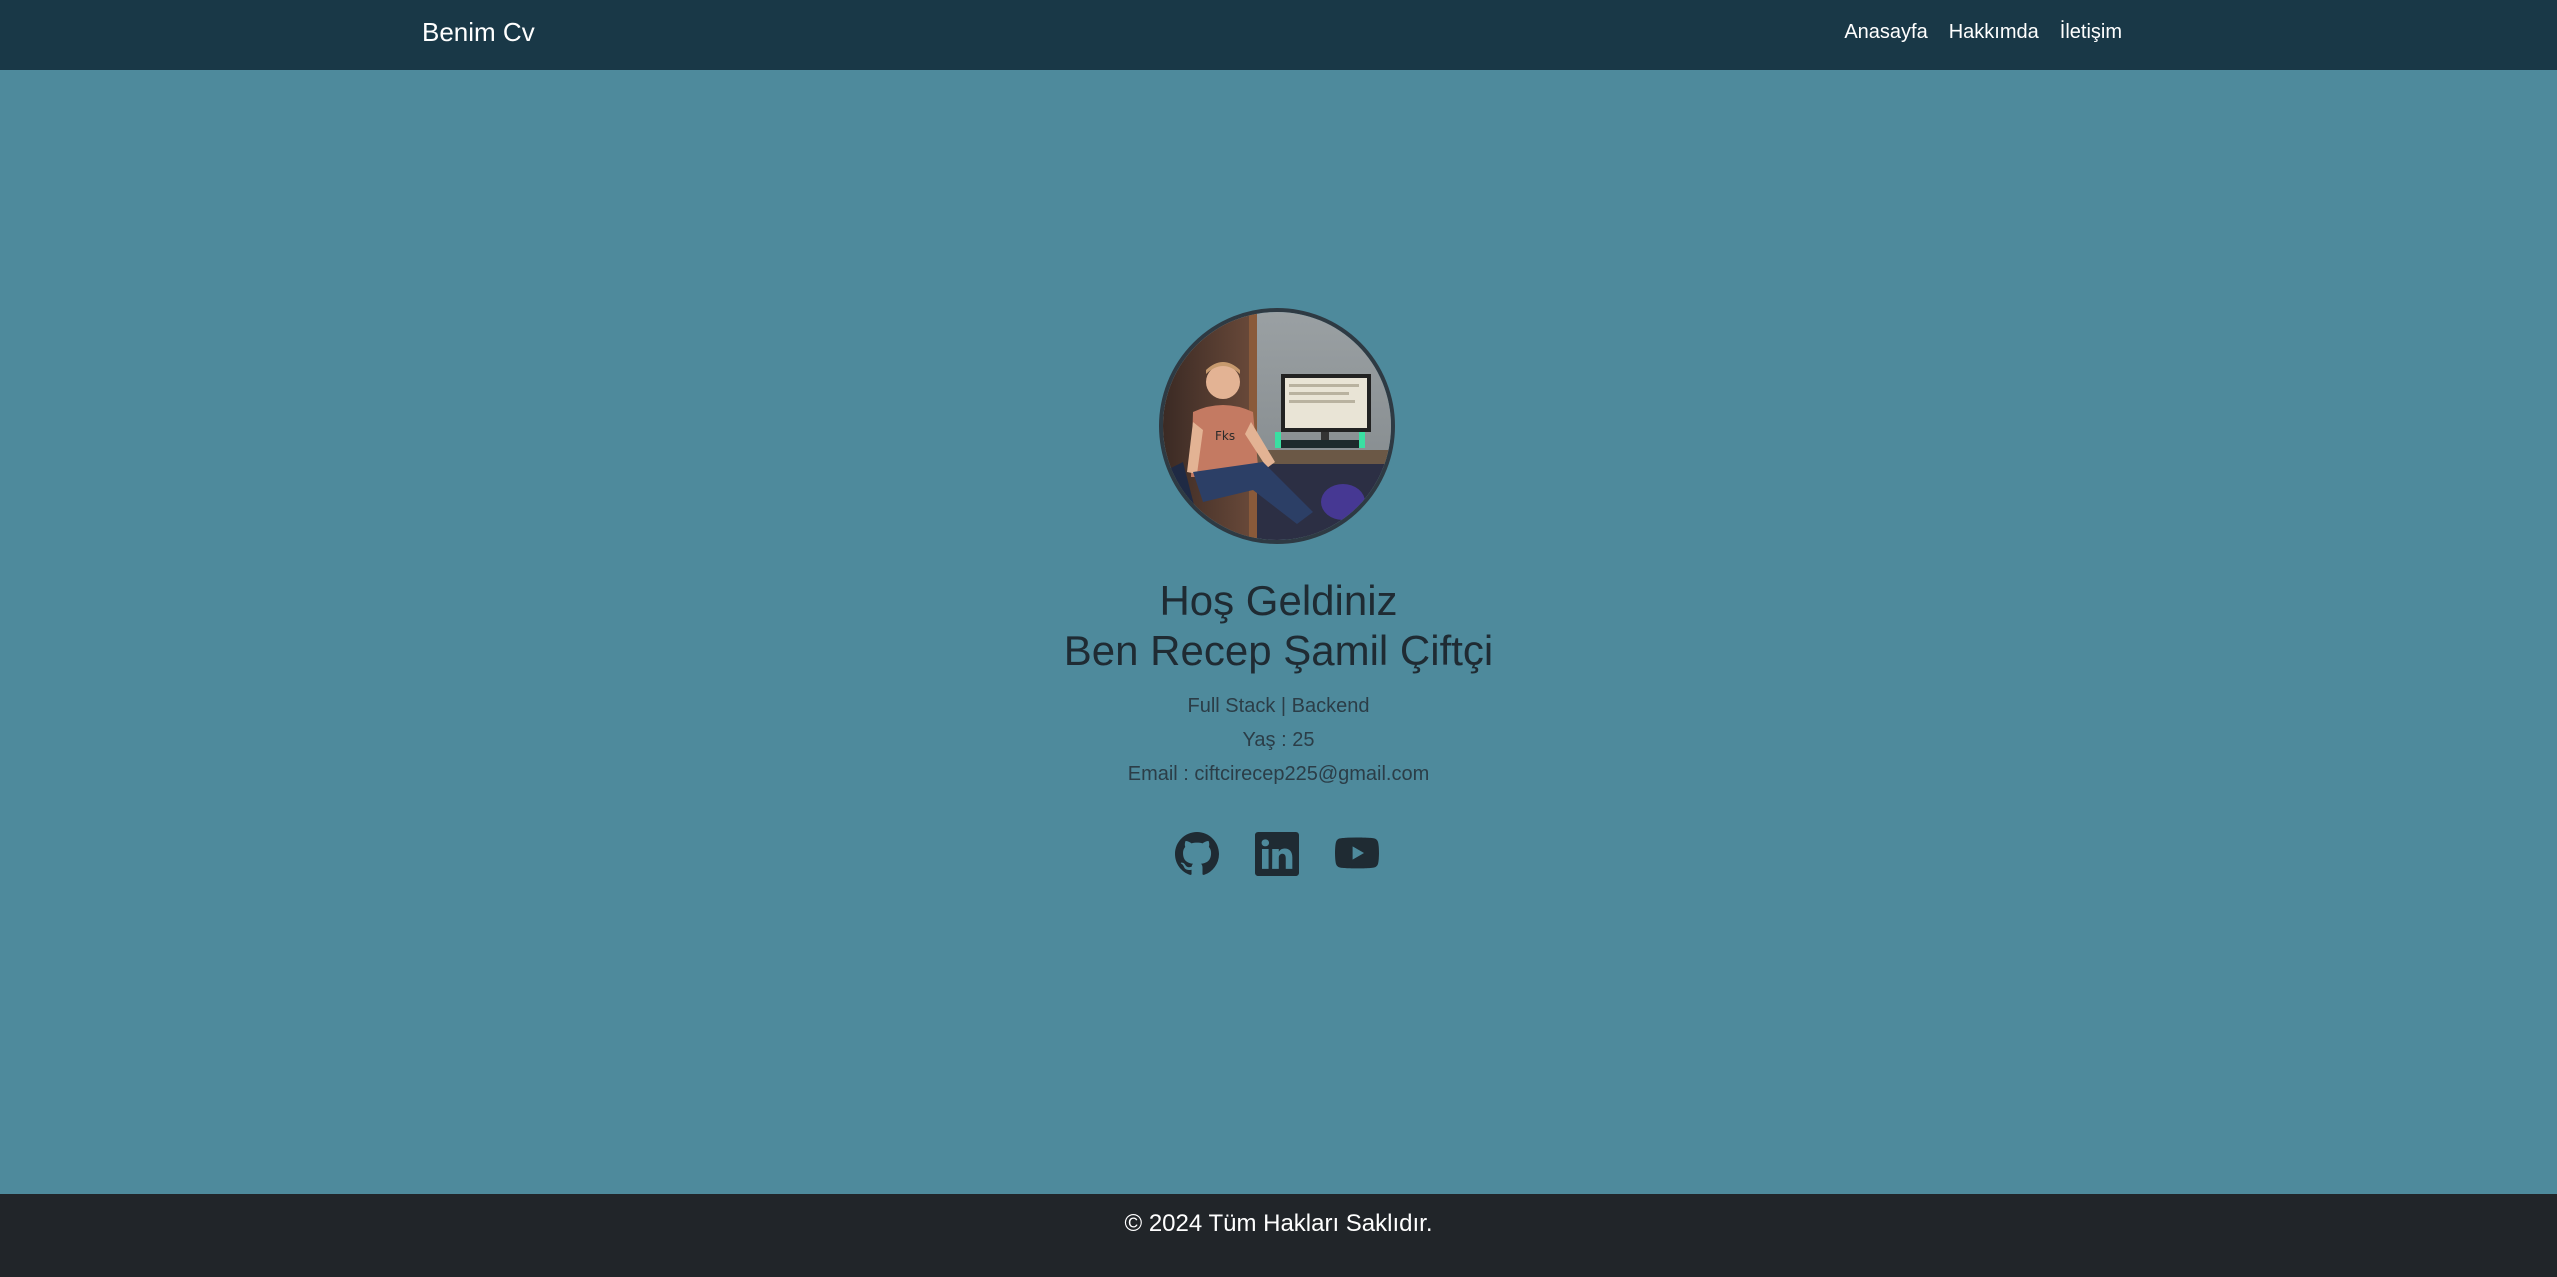 The width and height of the screenshot is (2557, 1277). What do you see at coordinates (1356, 853) in the screenshot?
I see `youtube-icon` at bounding box center [1356, 853].